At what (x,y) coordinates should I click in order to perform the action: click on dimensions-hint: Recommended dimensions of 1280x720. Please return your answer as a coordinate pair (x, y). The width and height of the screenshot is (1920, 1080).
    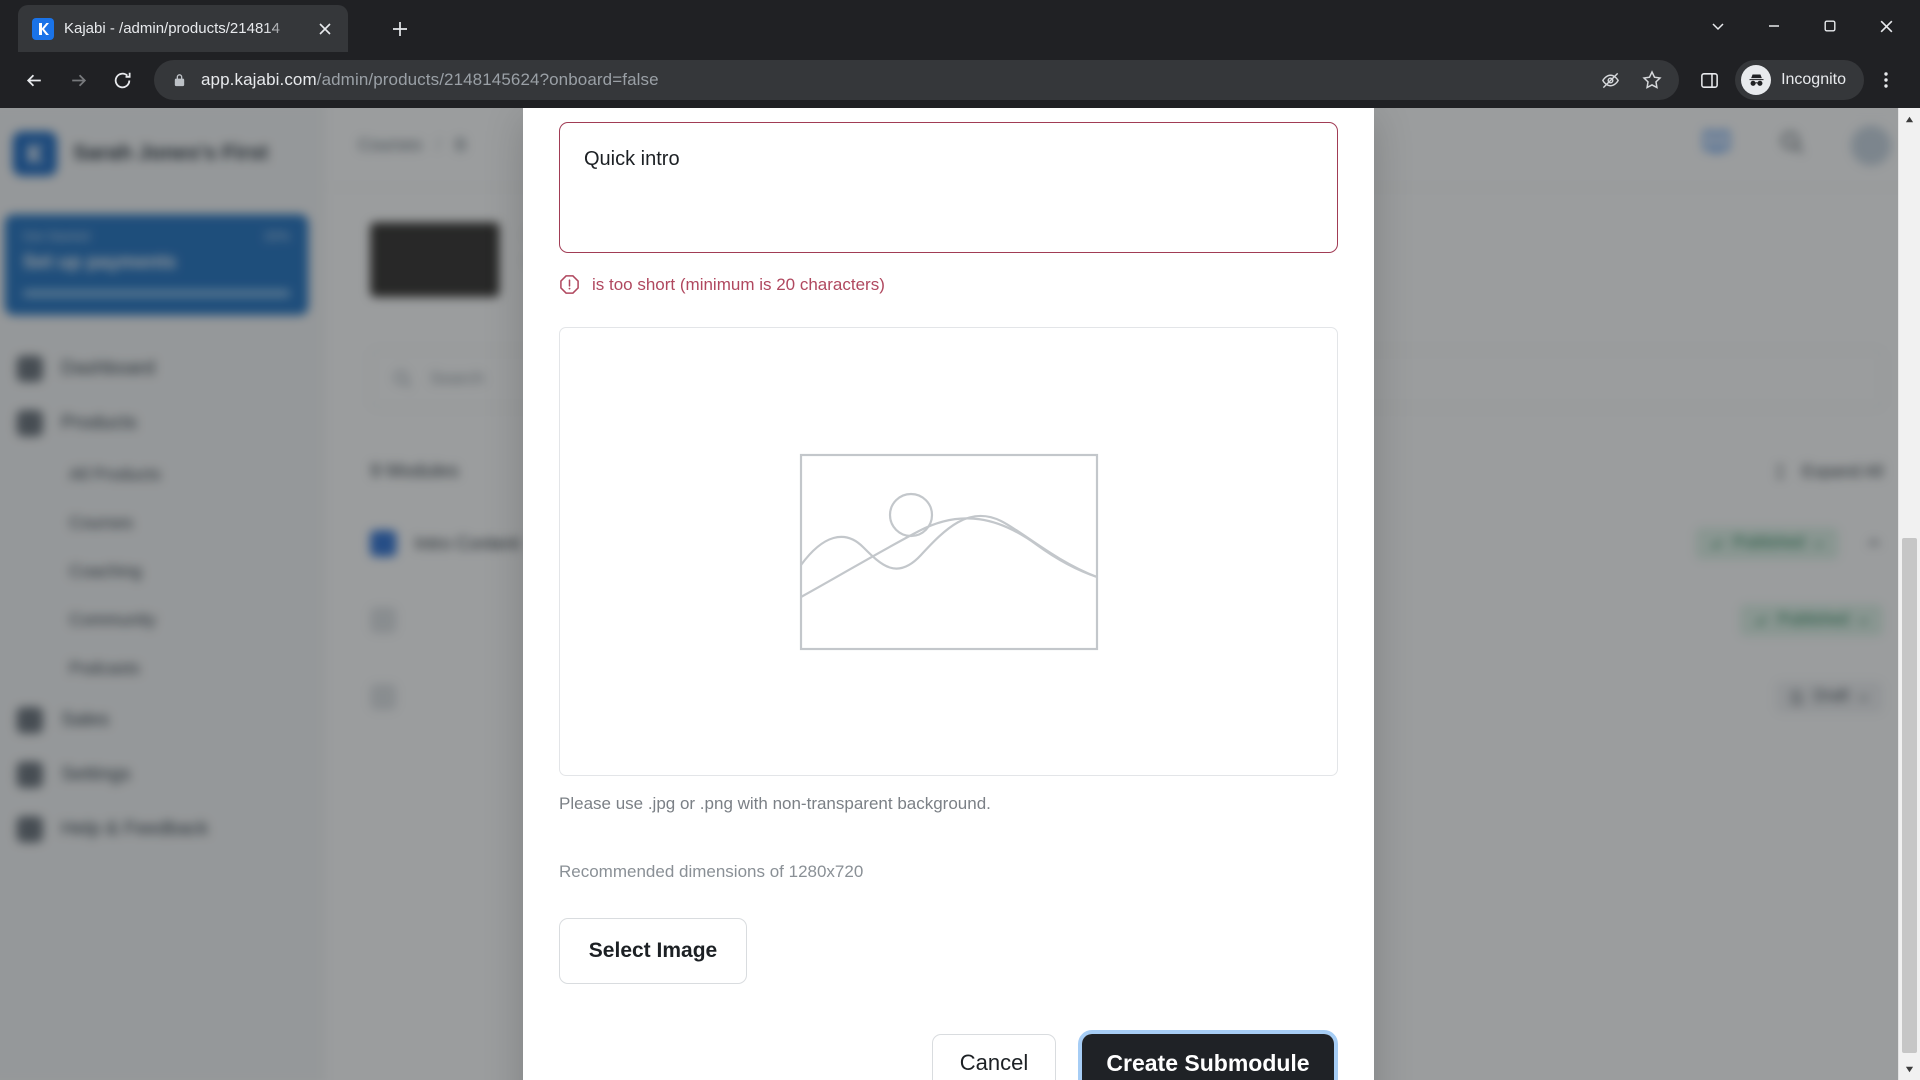
    Looking at the image, I should click on (711, 871).